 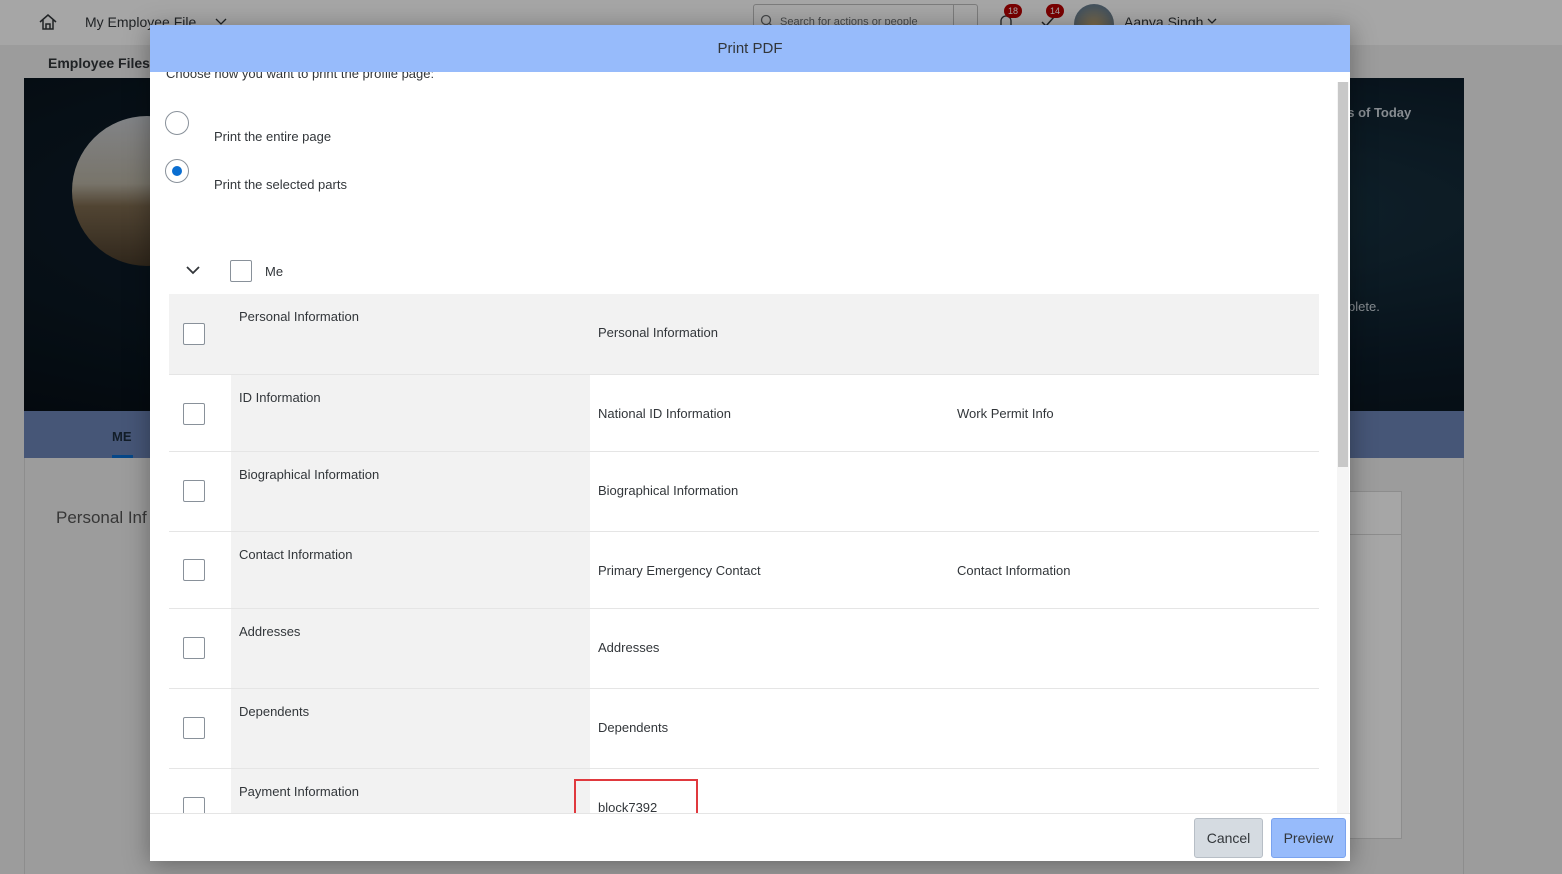 I want to click on table-row: Payment Information block7392, so click(x=744, y=791).